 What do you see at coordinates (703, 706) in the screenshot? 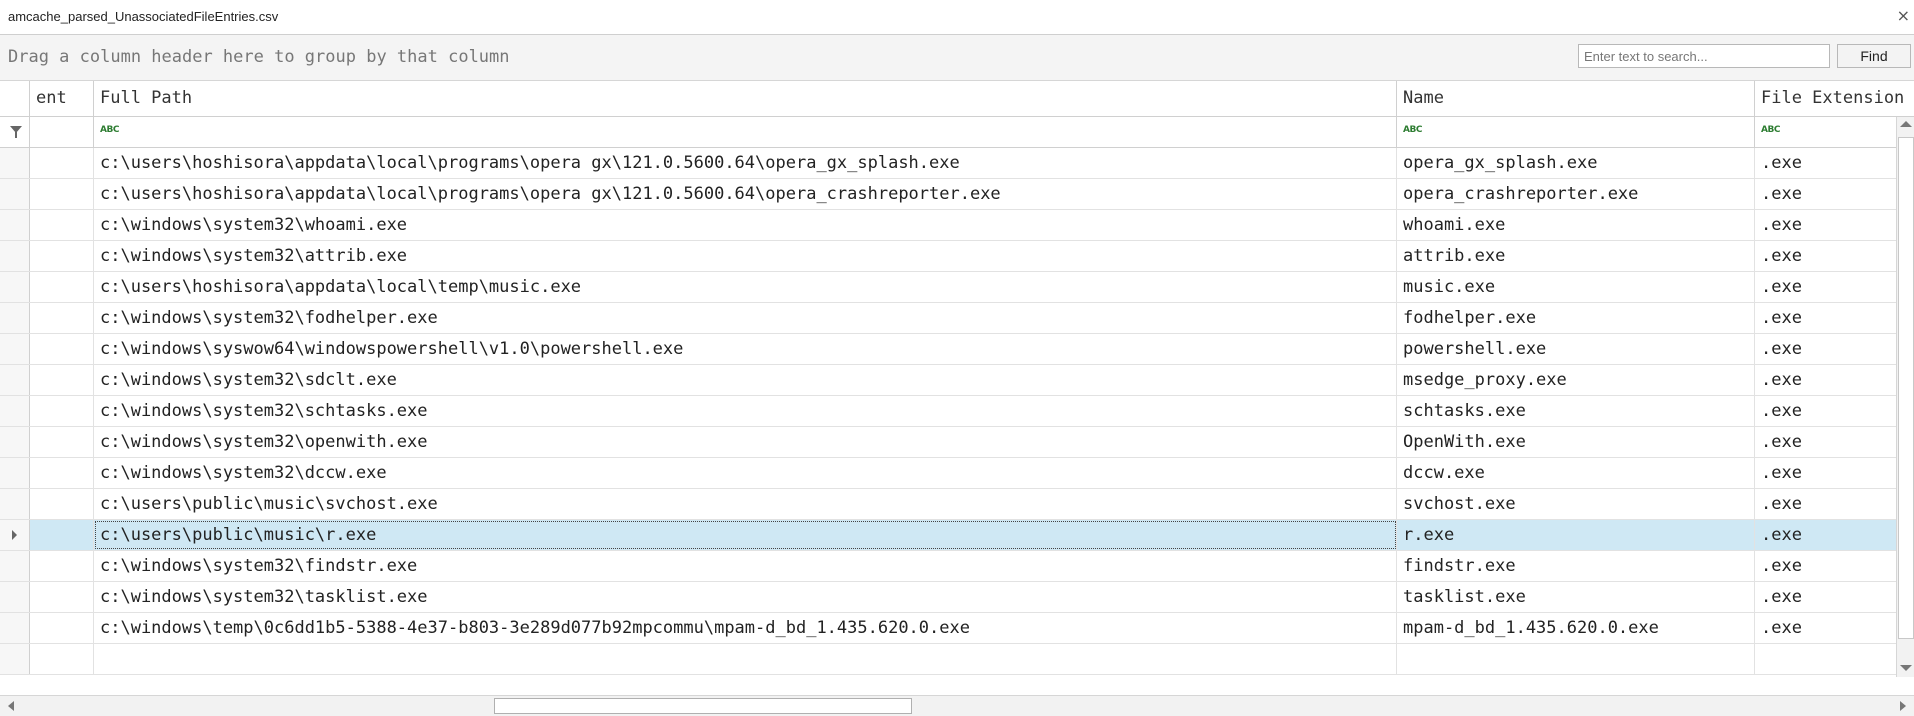
I see `horizontal-scroll-thumb` at bounding box center [703, 706].